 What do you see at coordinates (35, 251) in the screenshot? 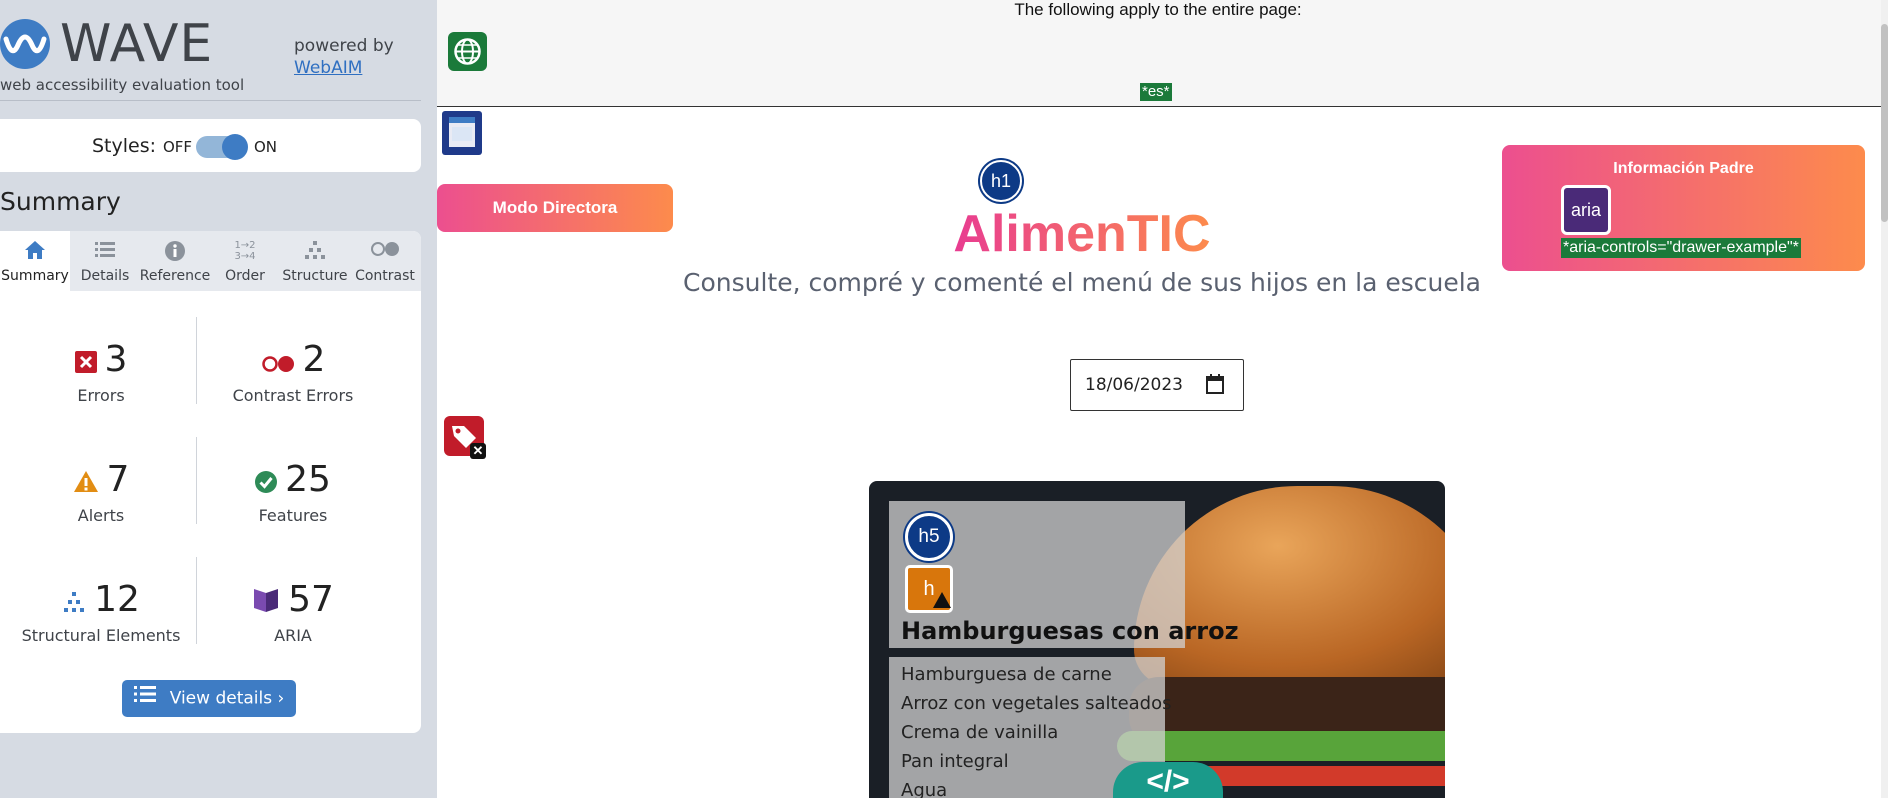
I see `home-icon` at bounding box center [35, 251].